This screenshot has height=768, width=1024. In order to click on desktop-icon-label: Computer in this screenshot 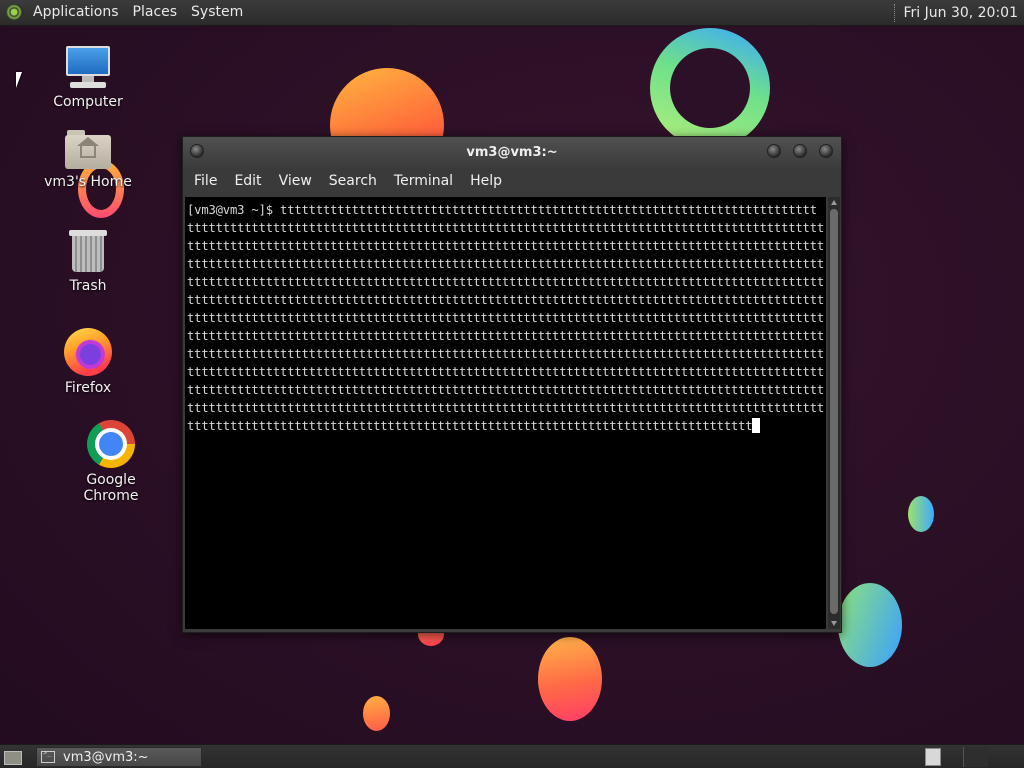, I will do `click(88, 102)`.